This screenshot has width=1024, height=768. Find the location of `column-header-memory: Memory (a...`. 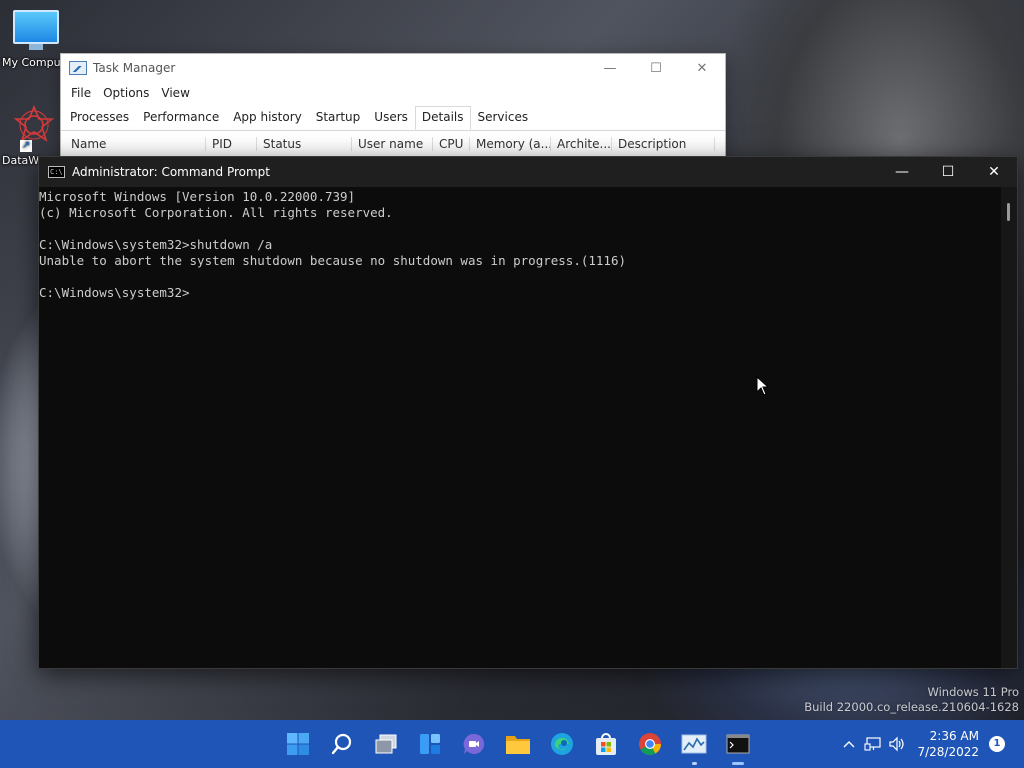

column-header-memory: Memory (a... is located at coordinates (510, 144).